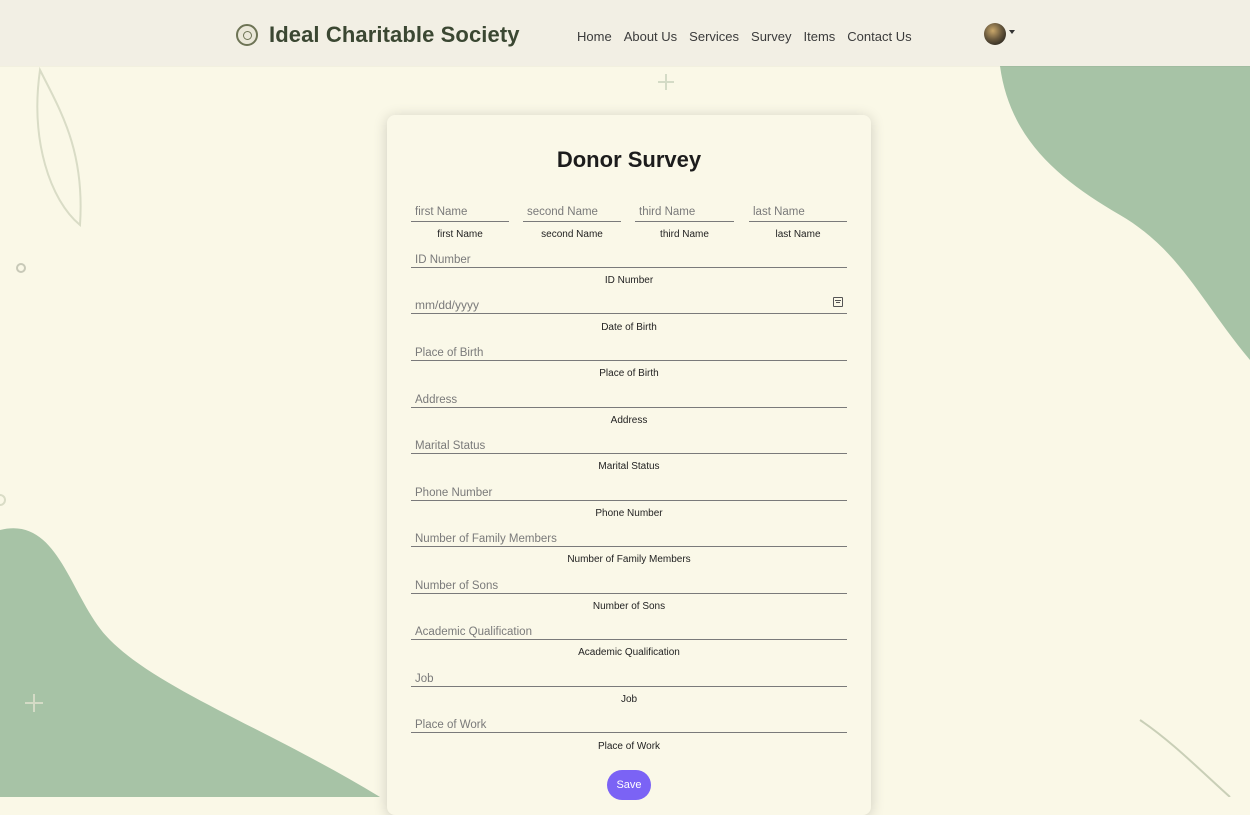 The height and width of the screenshot is (815, 1250). I want to click on job-label: Job, so click(629, 699).